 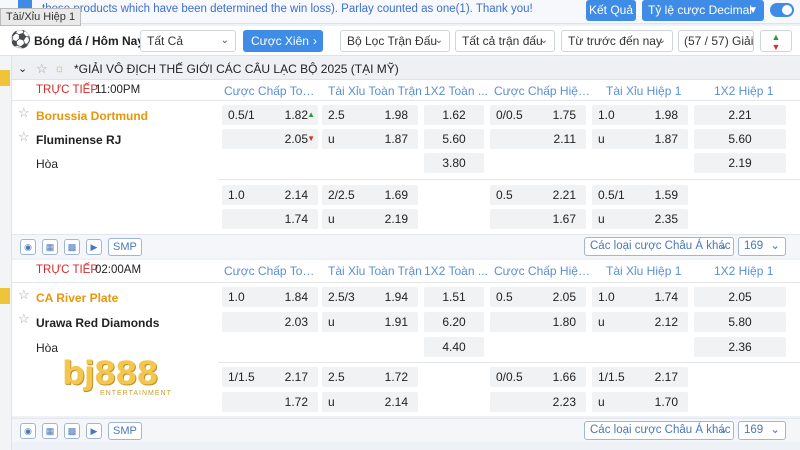 What do you see at coordinates (740, 322) in the screenshot?
I see `odds-cell-h1x-away: 5.80` at bounding box center [740, 322].